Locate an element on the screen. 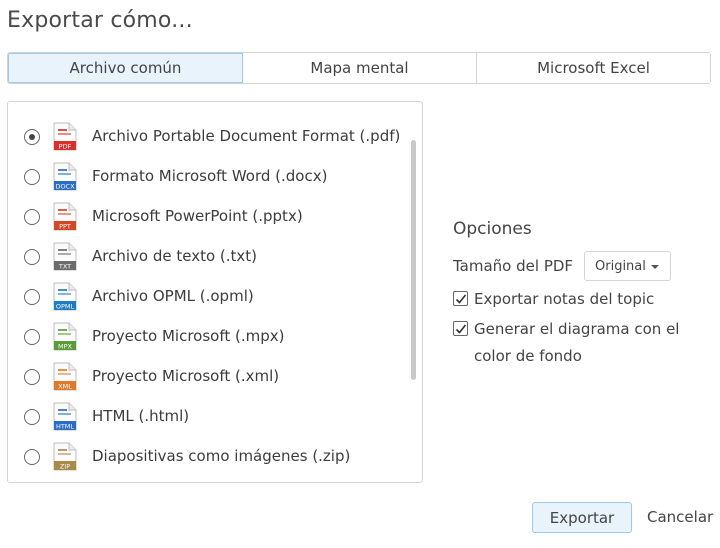  export-notes-label: Exportar notas del topic is located at coordinates (564, 299).